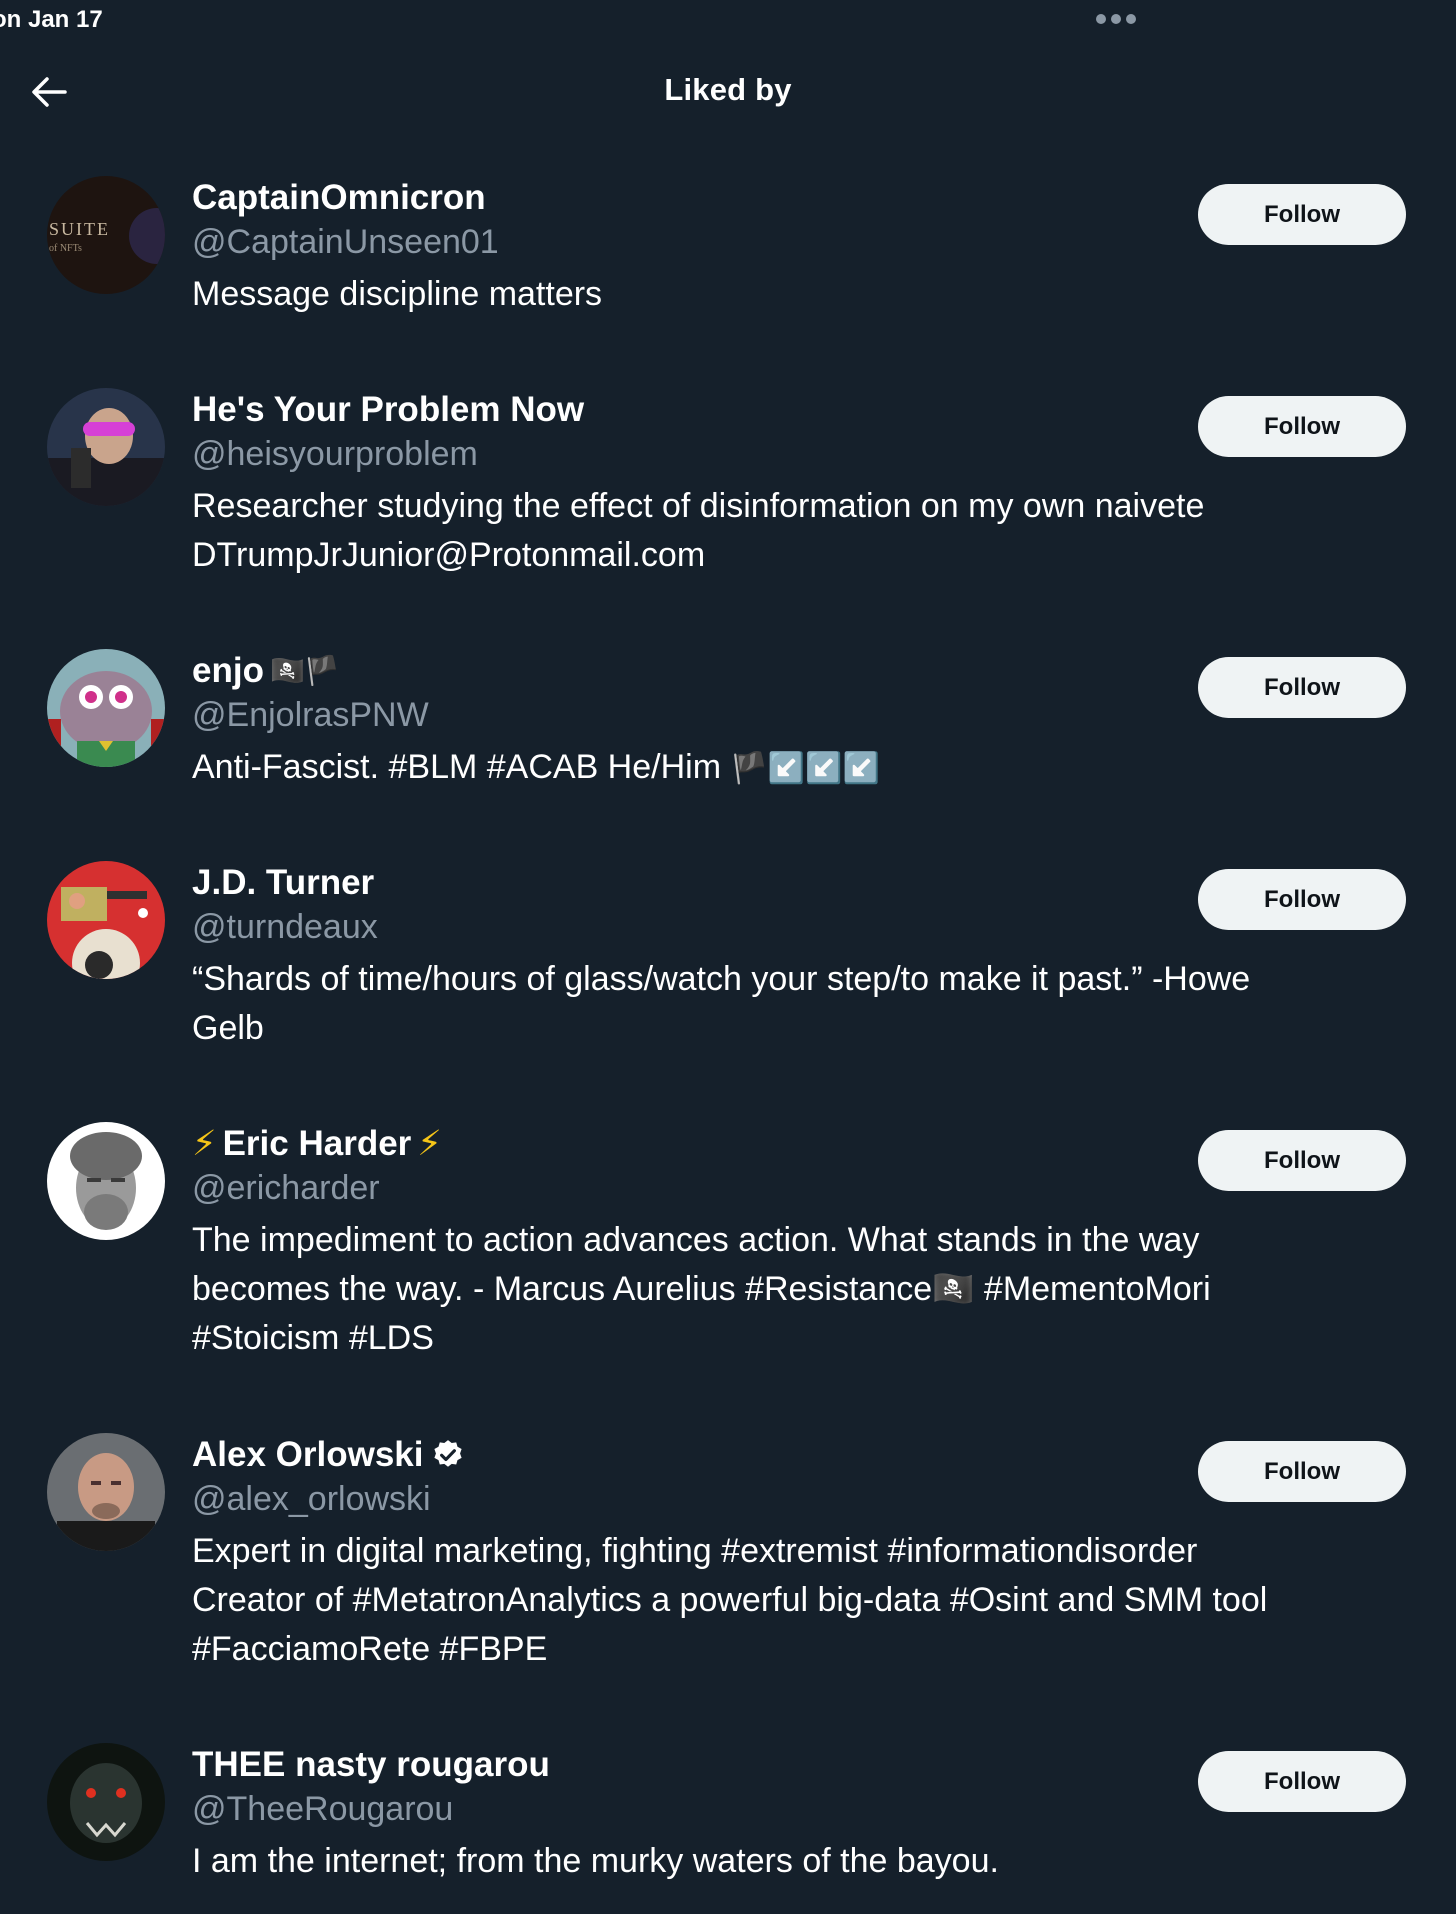  I want to click on user-bio: Message discipline matters, so click(397, 294).